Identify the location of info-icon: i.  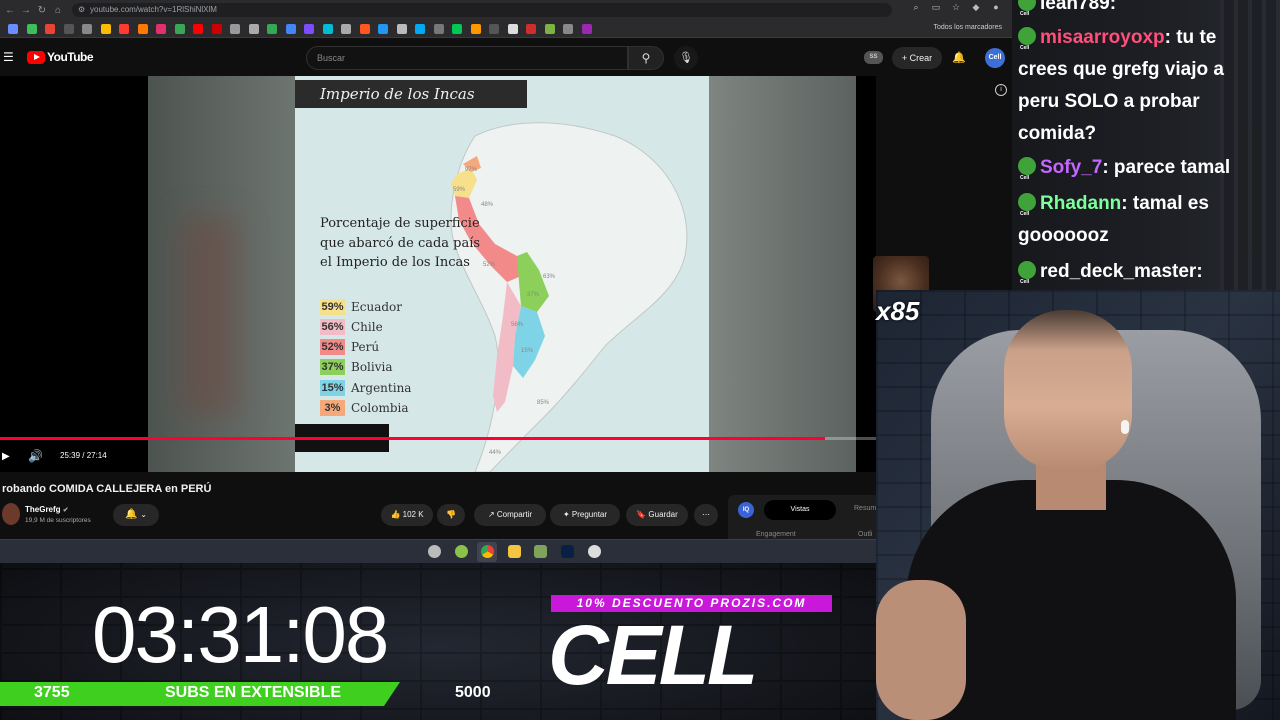
(1001, 90).